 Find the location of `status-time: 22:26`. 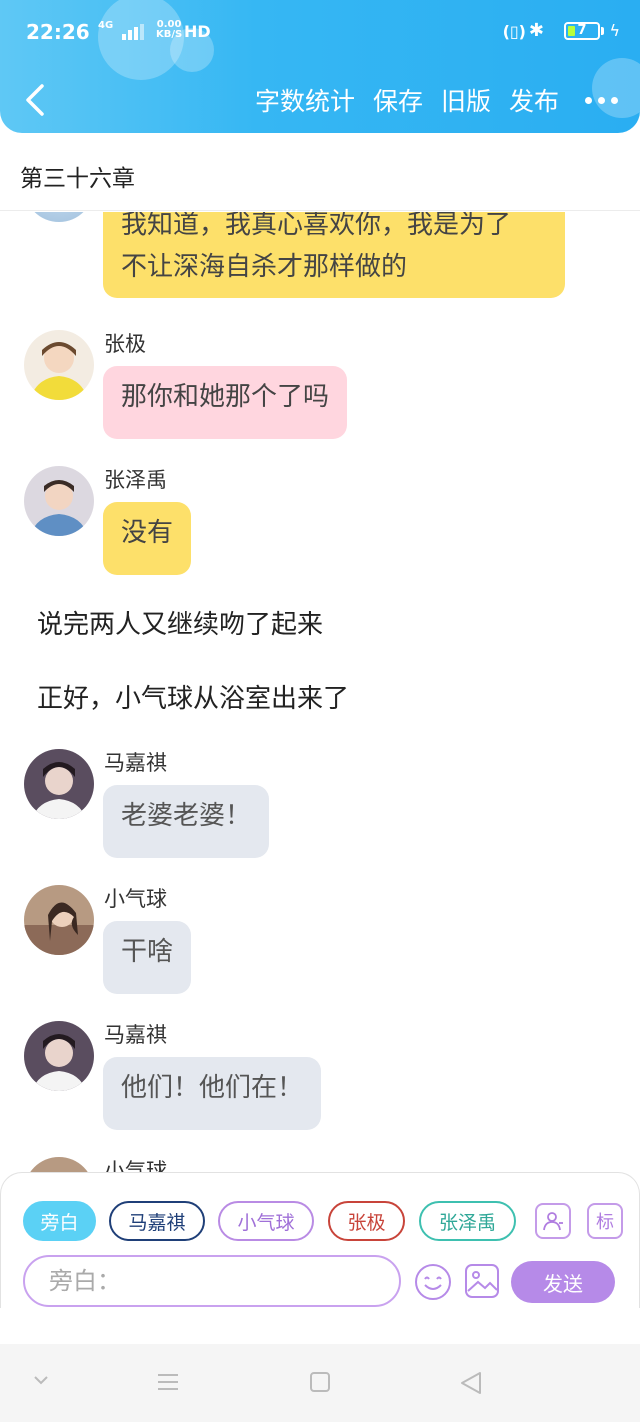

status-time: 22:26 is located at coordinates (58, 32).